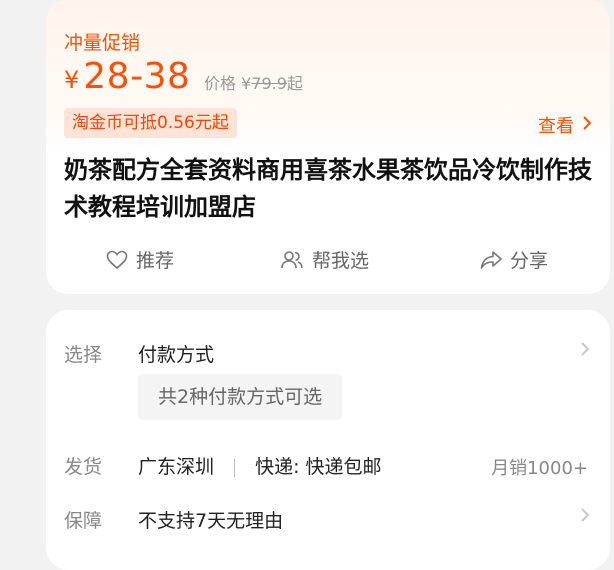 The width and height of the screenshot is (614, 570). What do you see at coordinates (585, 350) in the screenshot?
I see `select-chevron-right-icon` at bounding box center [585, 350].